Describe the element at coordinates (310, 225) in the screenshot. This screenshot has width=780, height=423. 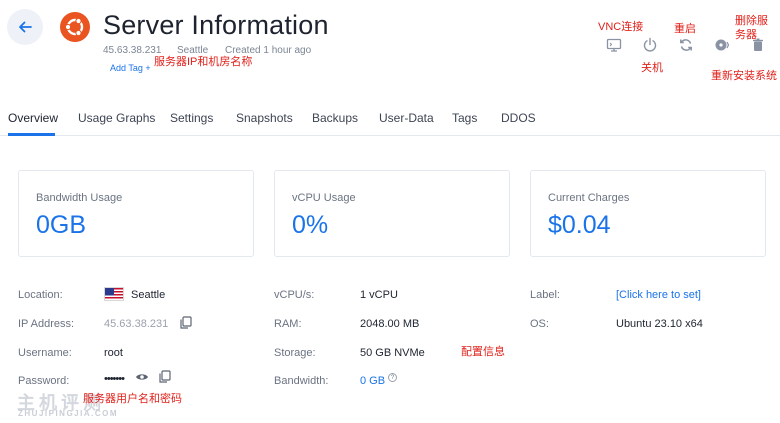
I see `card-value: 0%` at that location.